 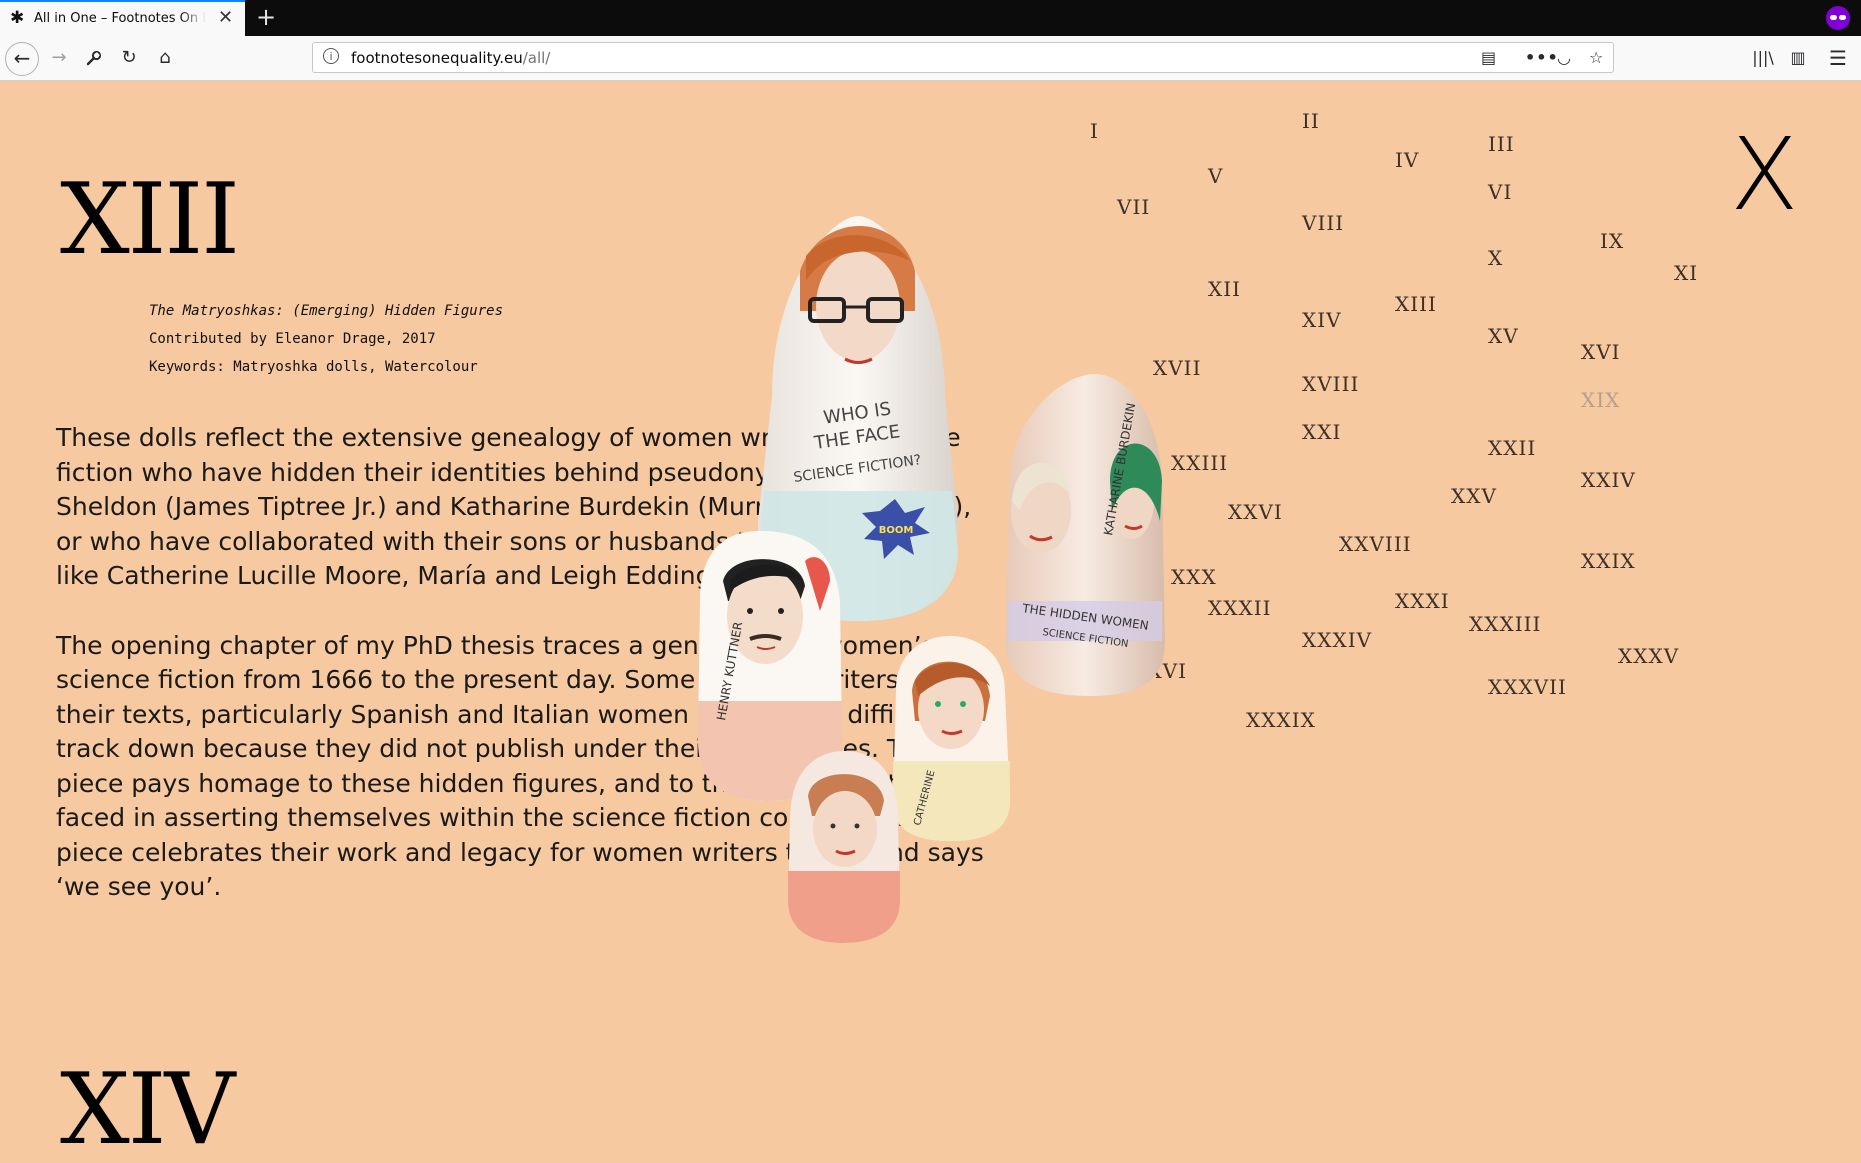 What do you see at coordinates (1194, 577) in the screenshot?
I see `index-link-xxx: XXX` at bounding box center [1194, 577].